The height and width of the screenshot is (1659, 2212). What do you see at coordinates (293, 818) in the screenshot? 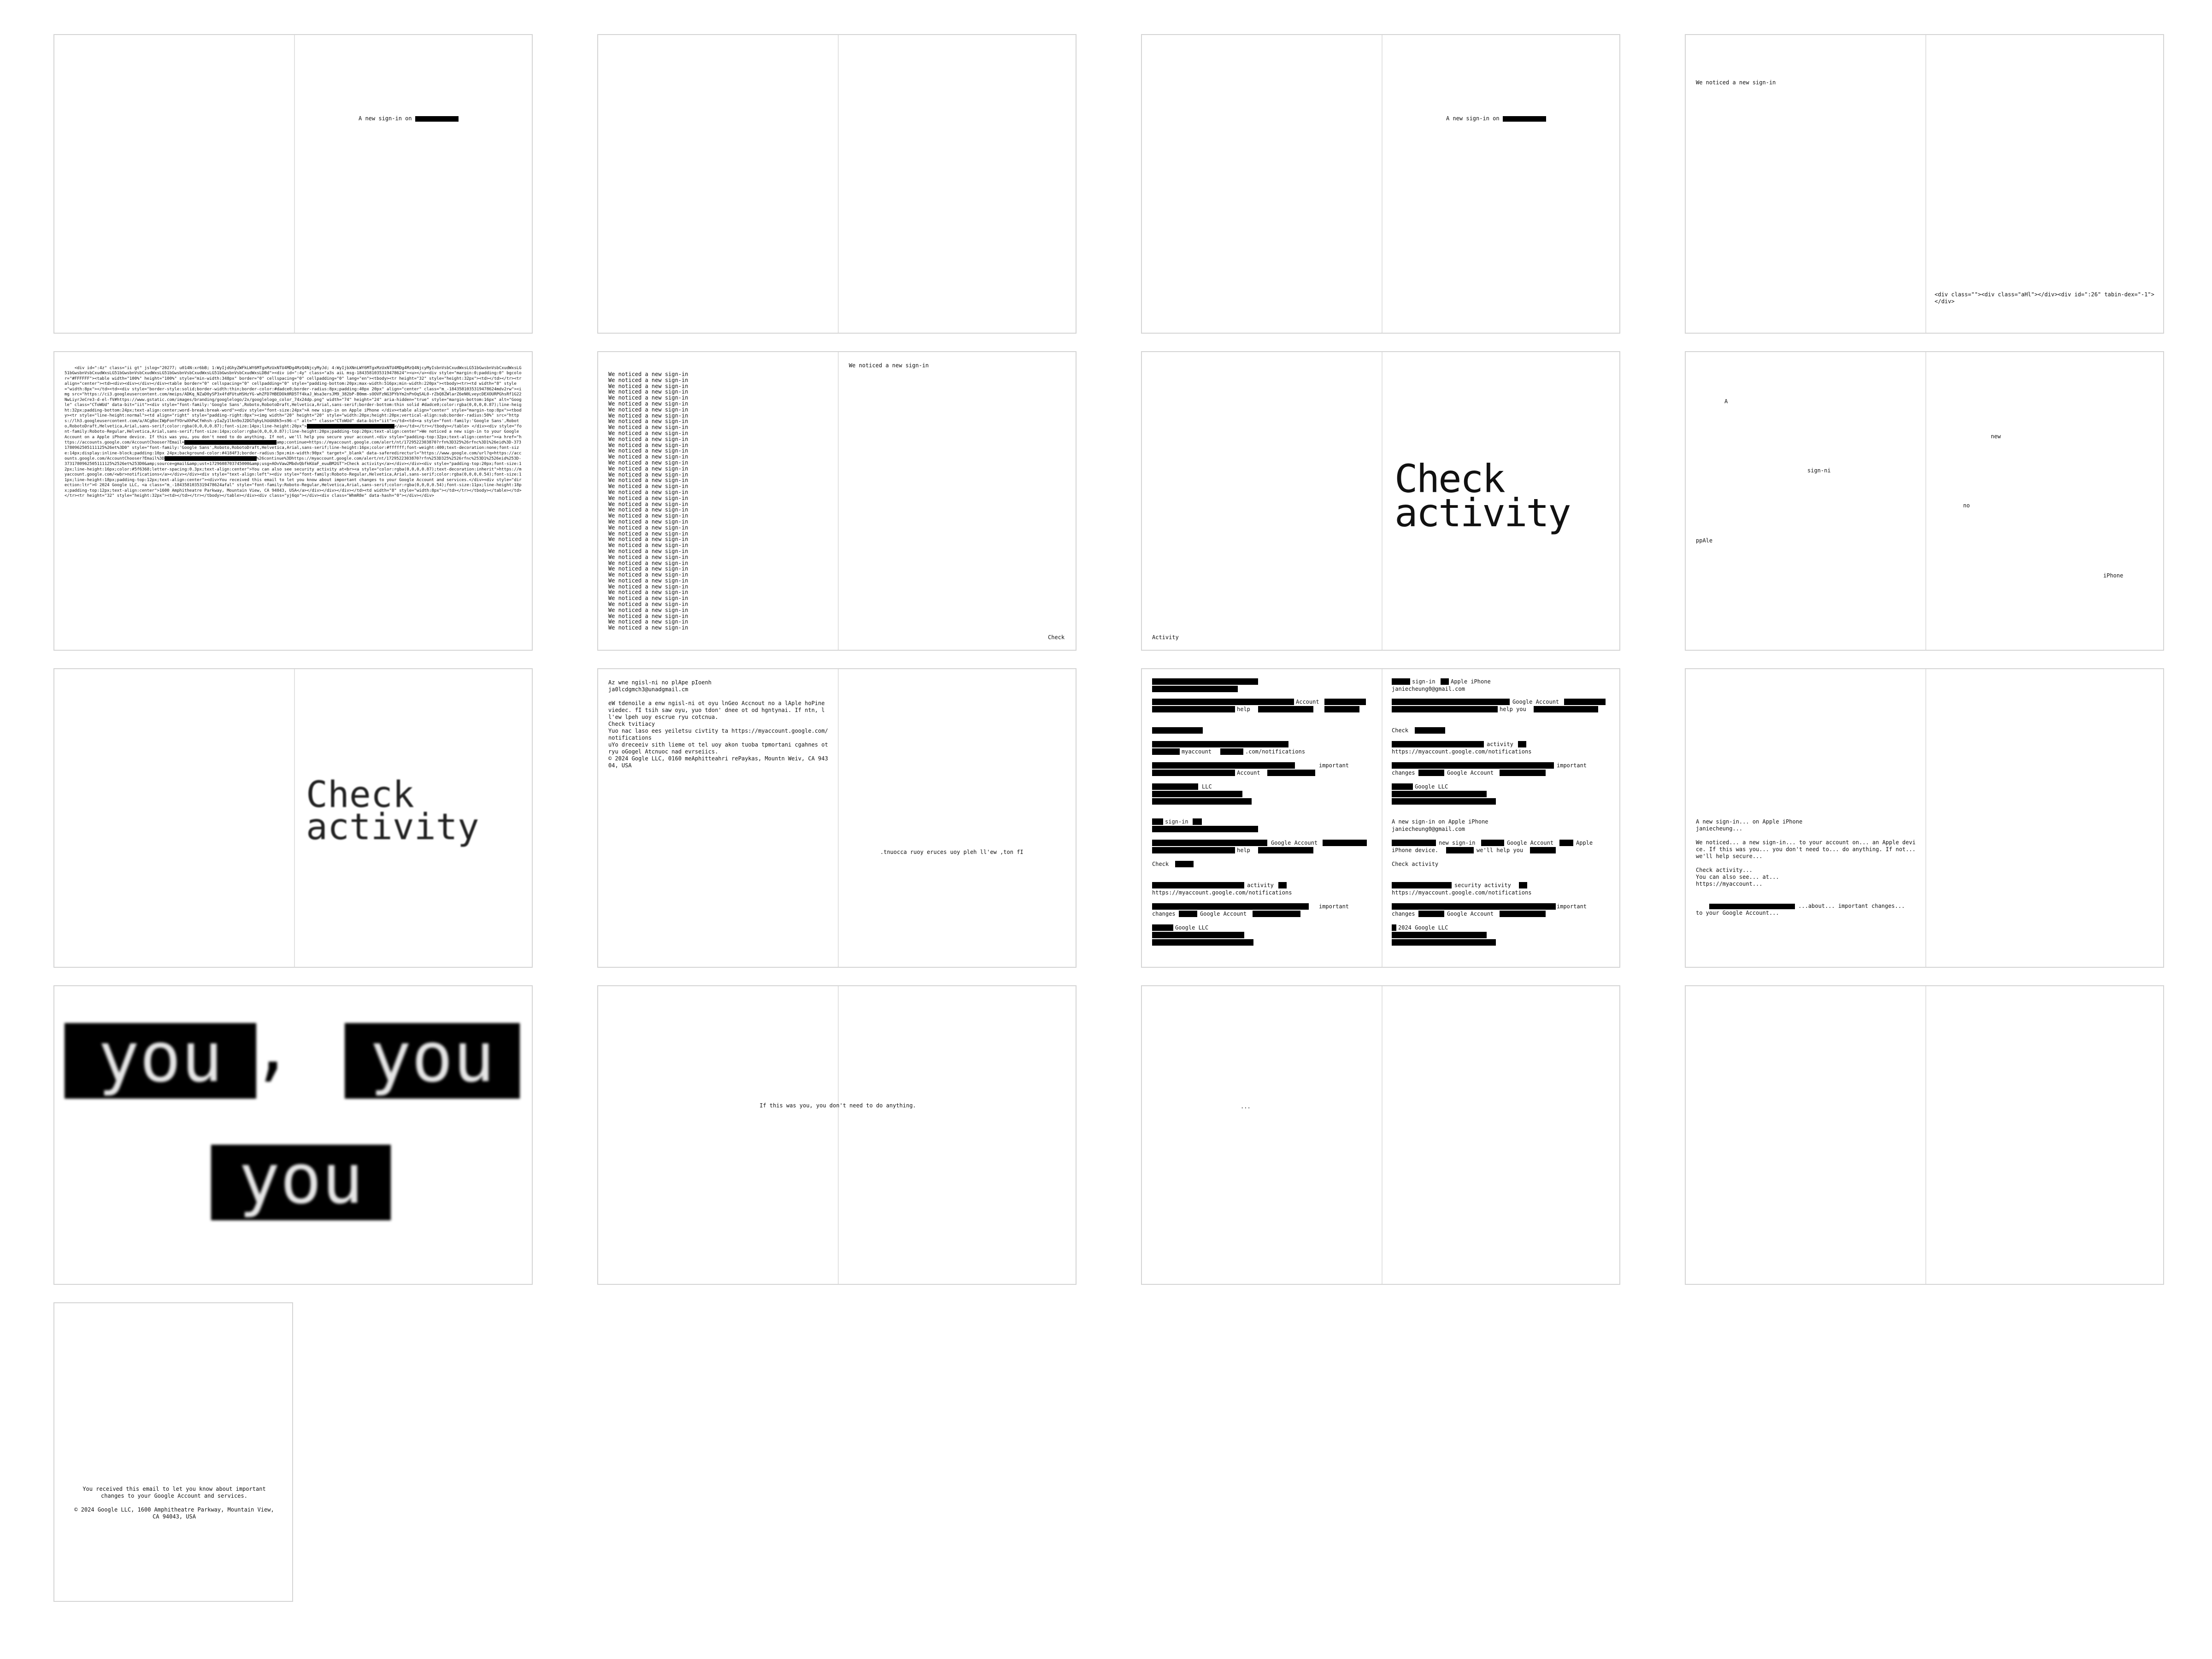
I see `spread-9: Check activity` at bounding box center [293, 818].